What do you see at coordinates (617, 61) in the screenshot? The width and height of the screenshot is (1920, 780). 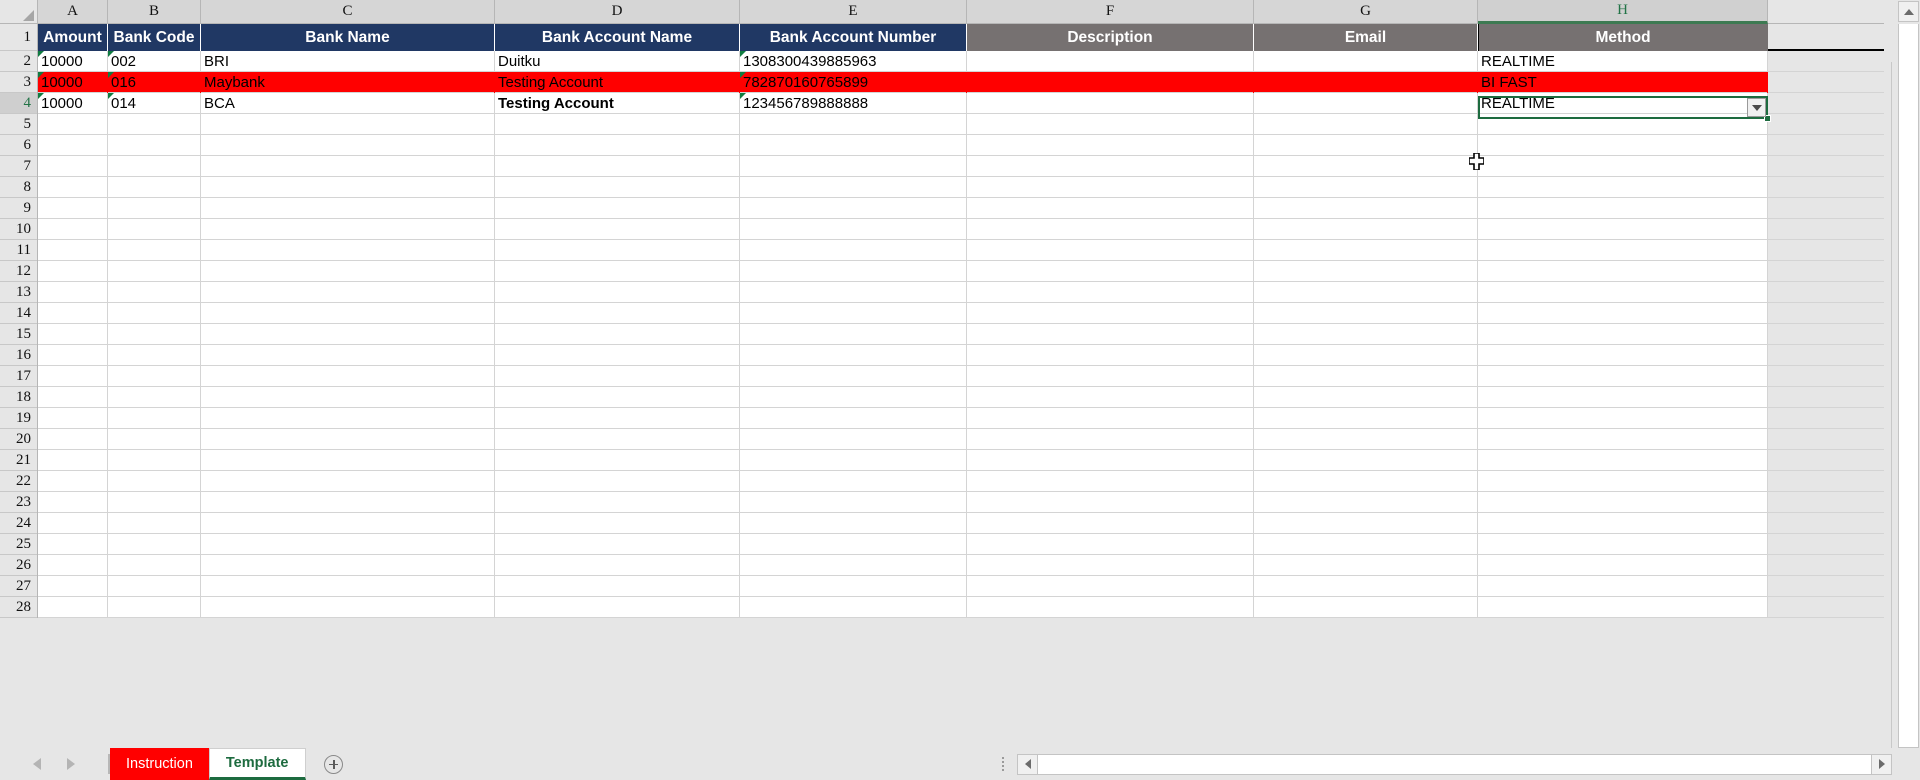 I see `cell-D2: Duitku` at bounding box center [617, 61].